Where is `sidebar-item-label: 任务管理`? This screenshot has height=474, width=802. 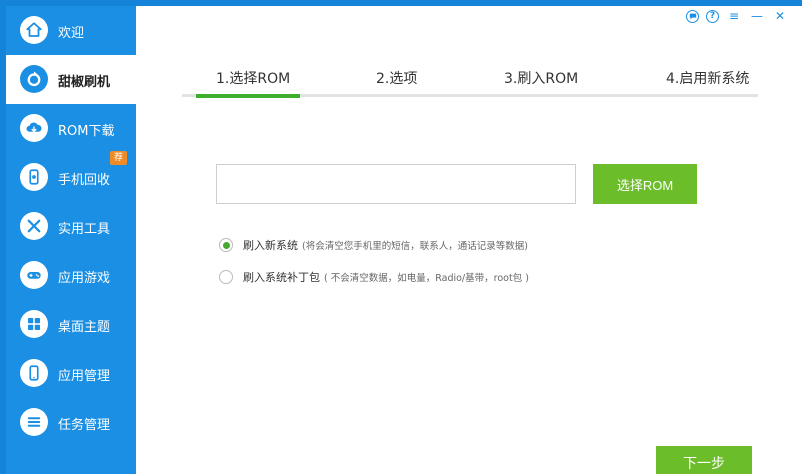 sidebar-item-label: 任务管理 is located at coordinates (84, 425).